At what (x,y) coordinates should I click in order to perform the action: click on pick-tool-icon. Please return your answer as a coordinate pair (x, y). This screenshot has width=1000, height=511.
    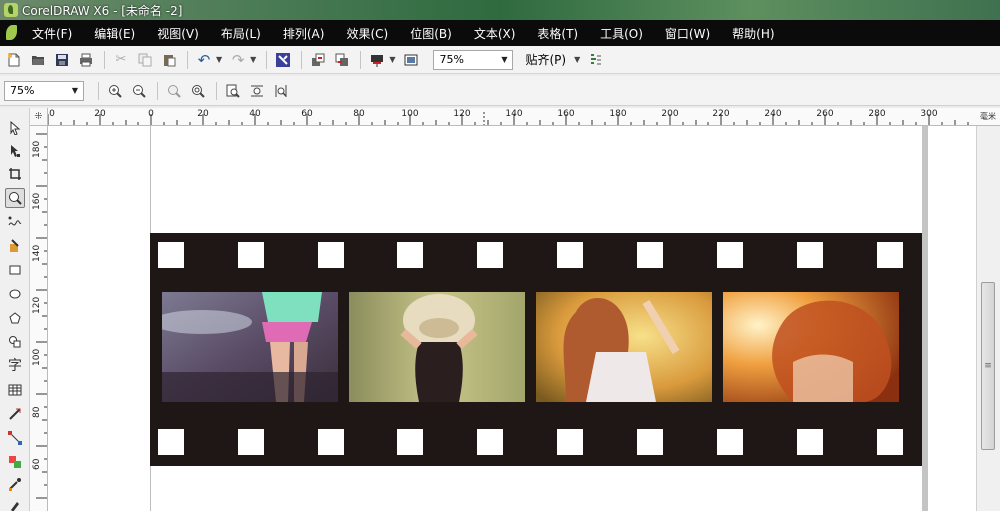
    Looking at the image, I should click on (15, 128).